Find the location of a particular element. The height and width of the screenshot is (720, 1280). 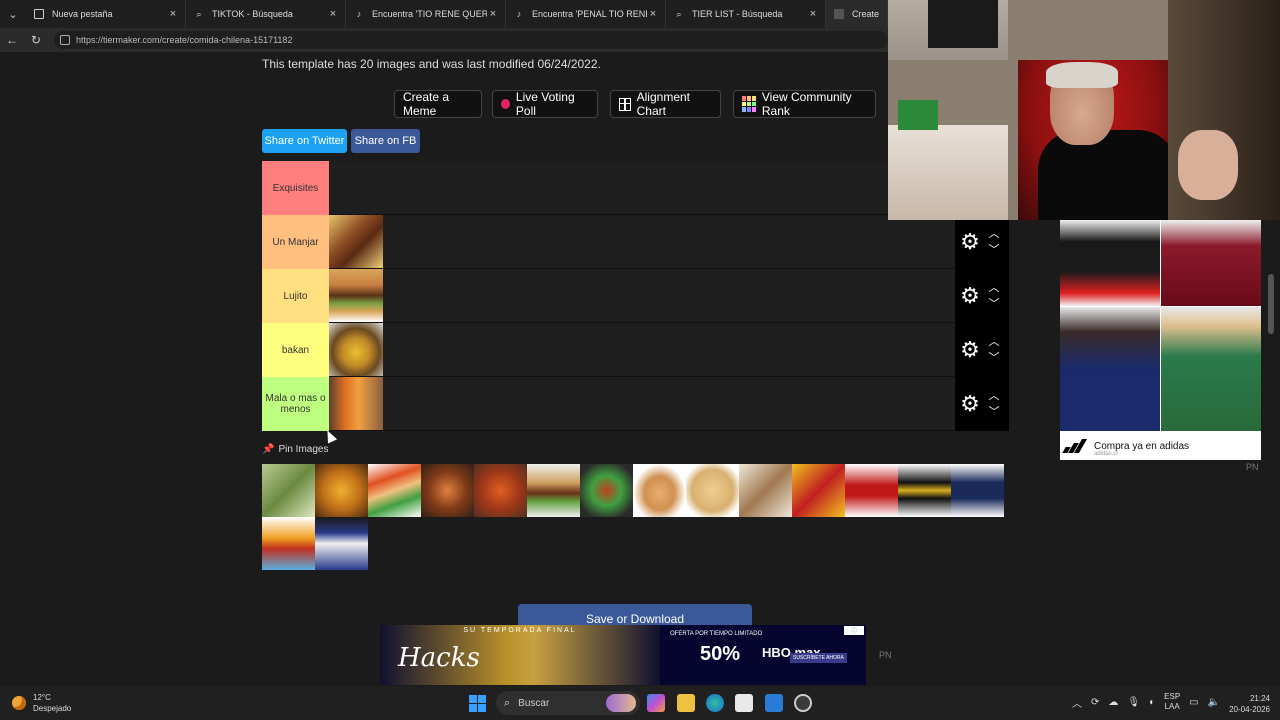

adidas-ad: Compra ya en adidas adidas.cl is located at coordinates (1160, 340).